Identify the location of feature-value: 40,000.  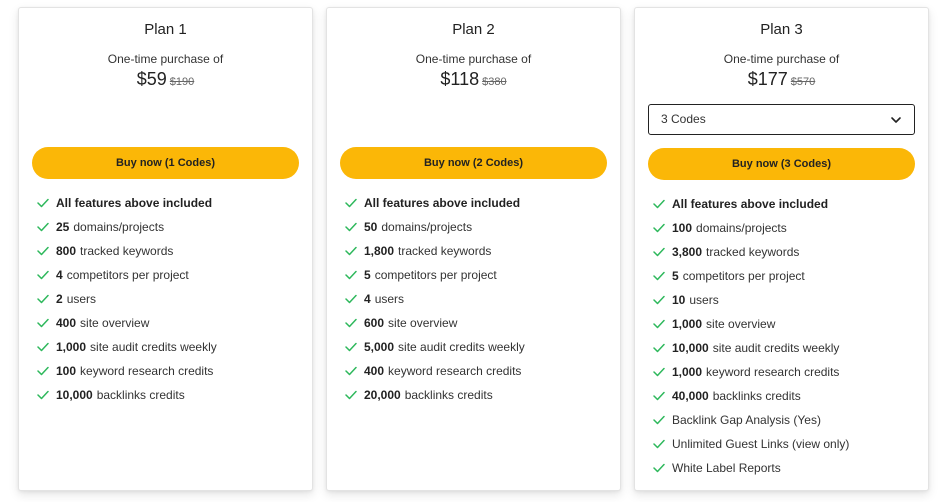
(690, 396).